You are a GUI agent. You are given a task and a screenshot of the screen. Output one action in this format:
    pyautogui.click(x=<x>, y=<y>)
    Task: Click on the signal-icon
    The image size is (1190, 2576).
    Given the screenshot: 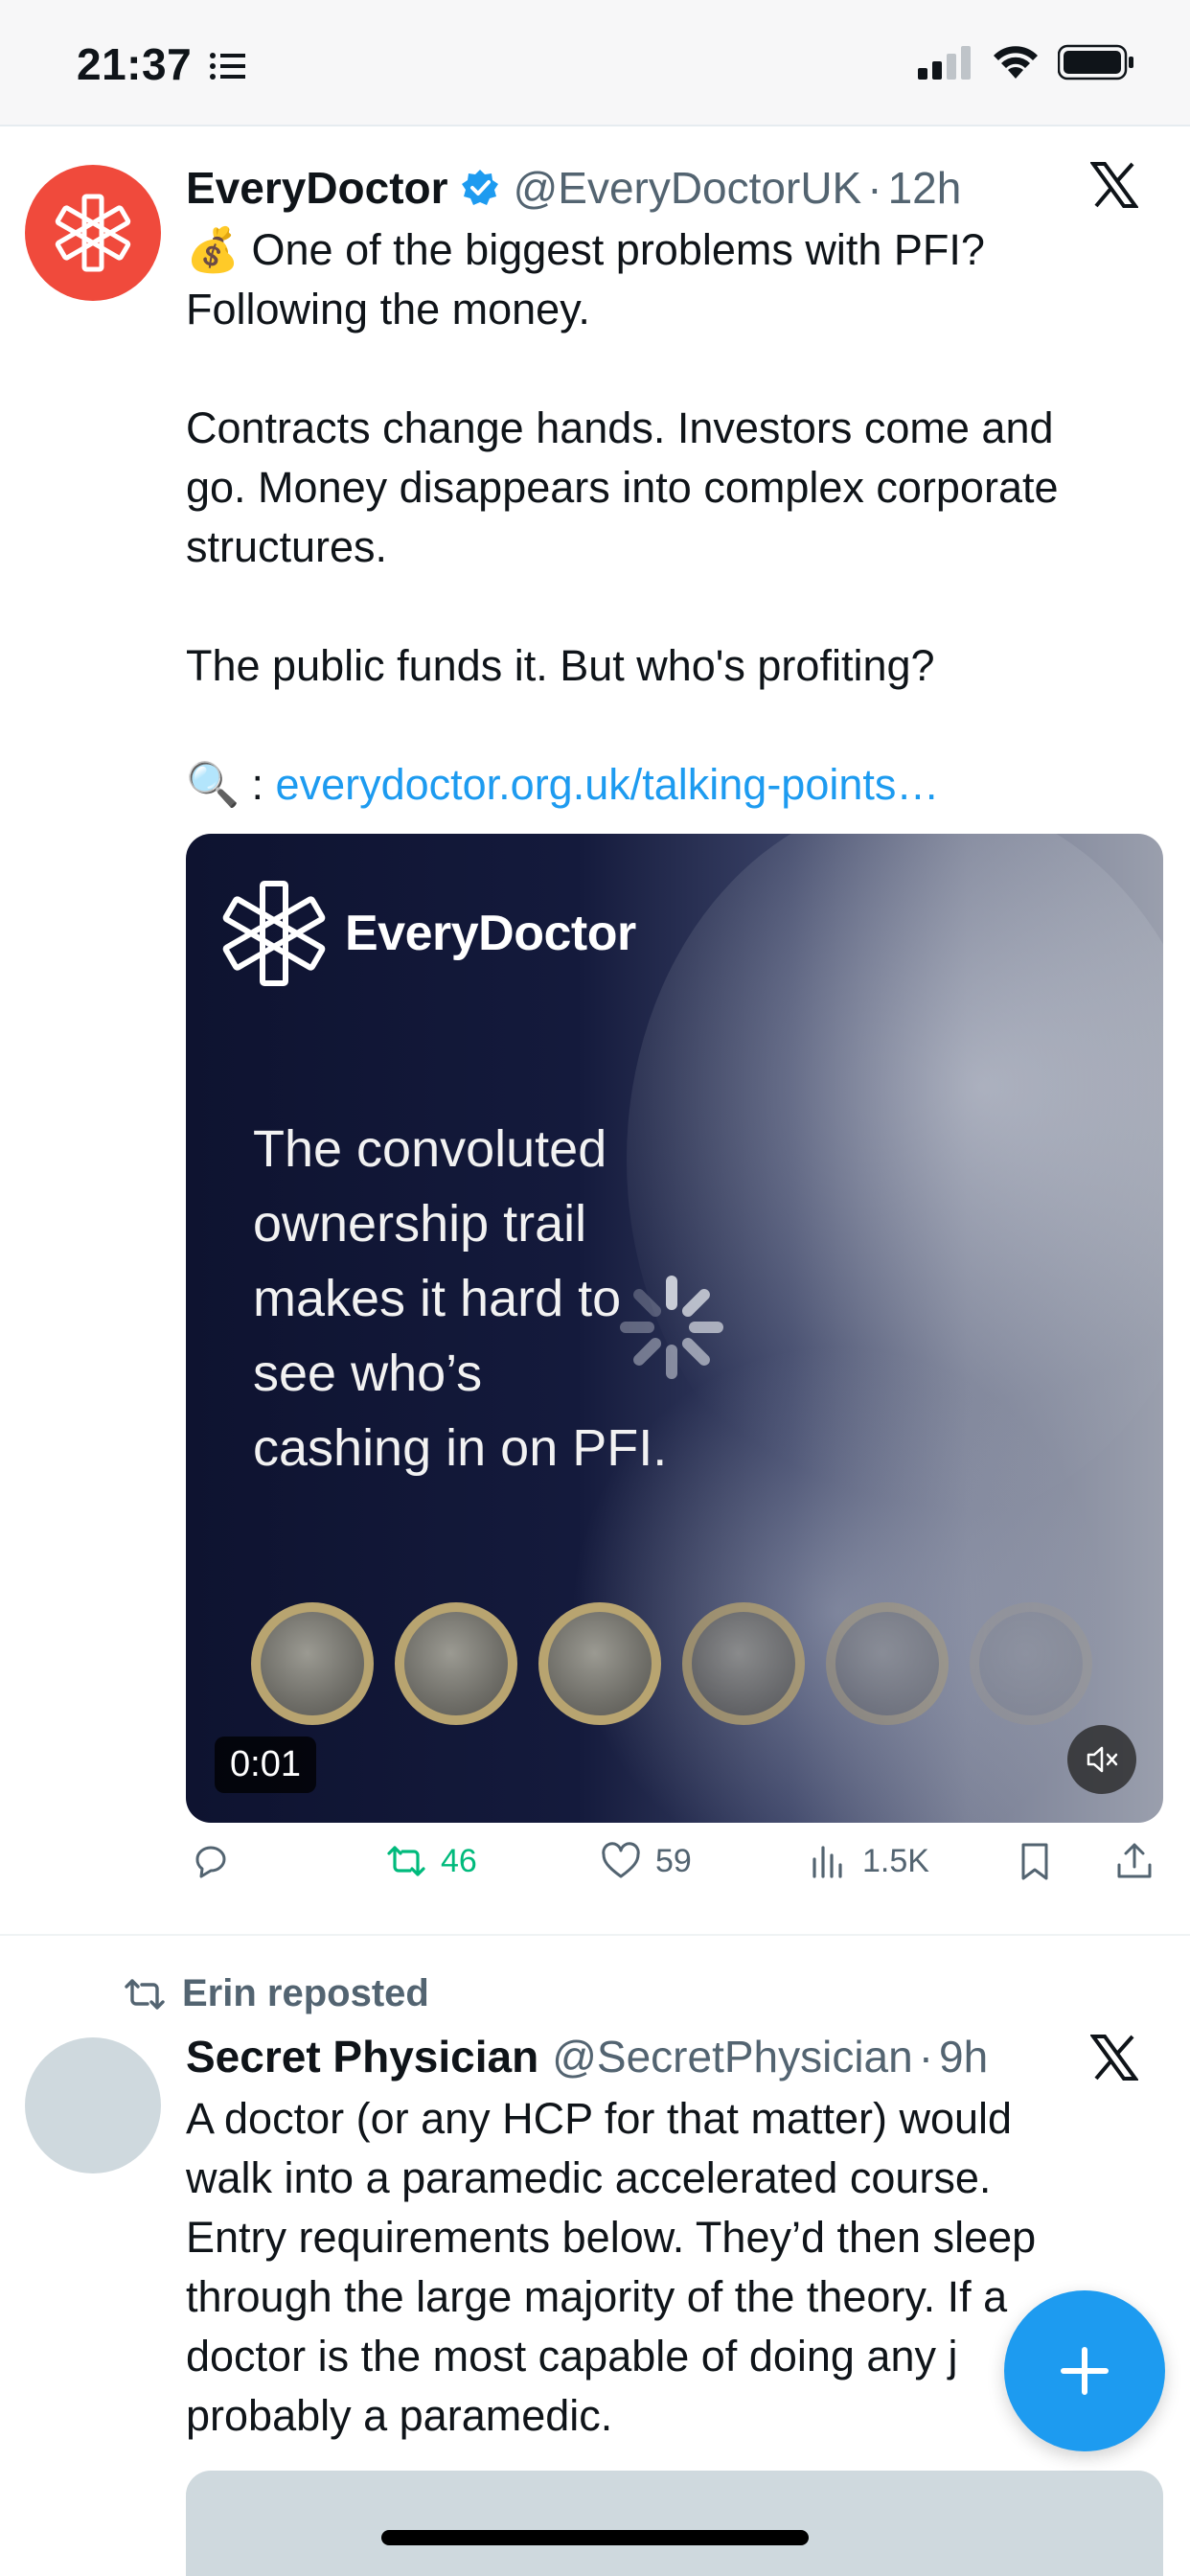 What is the action you would take?
    pyautogui.click(x=945, y=63)
    